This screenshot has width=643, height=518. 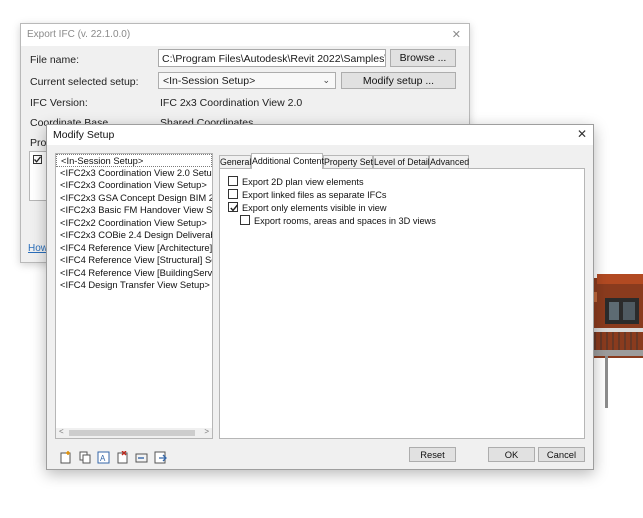 I want to click on setup-list-item: <IFC2x3 Basic FM Handover View Setup>, so click(x=134, y=210).